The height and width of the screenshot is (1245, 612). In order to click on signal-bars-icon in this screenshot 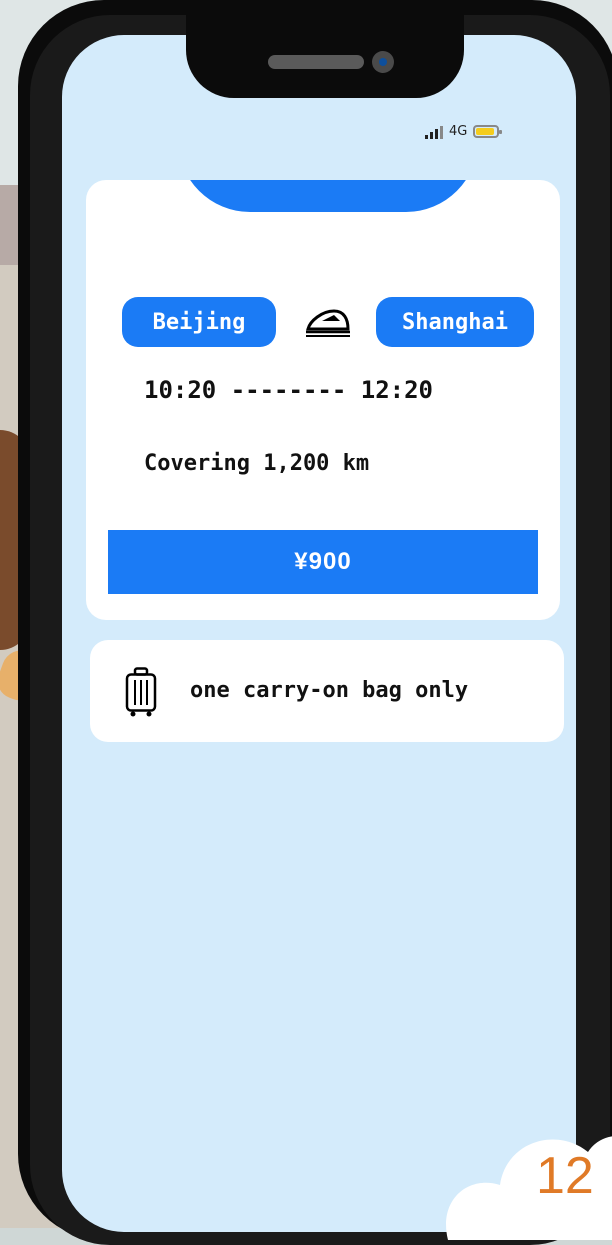, I will do `click(434, 132)`.